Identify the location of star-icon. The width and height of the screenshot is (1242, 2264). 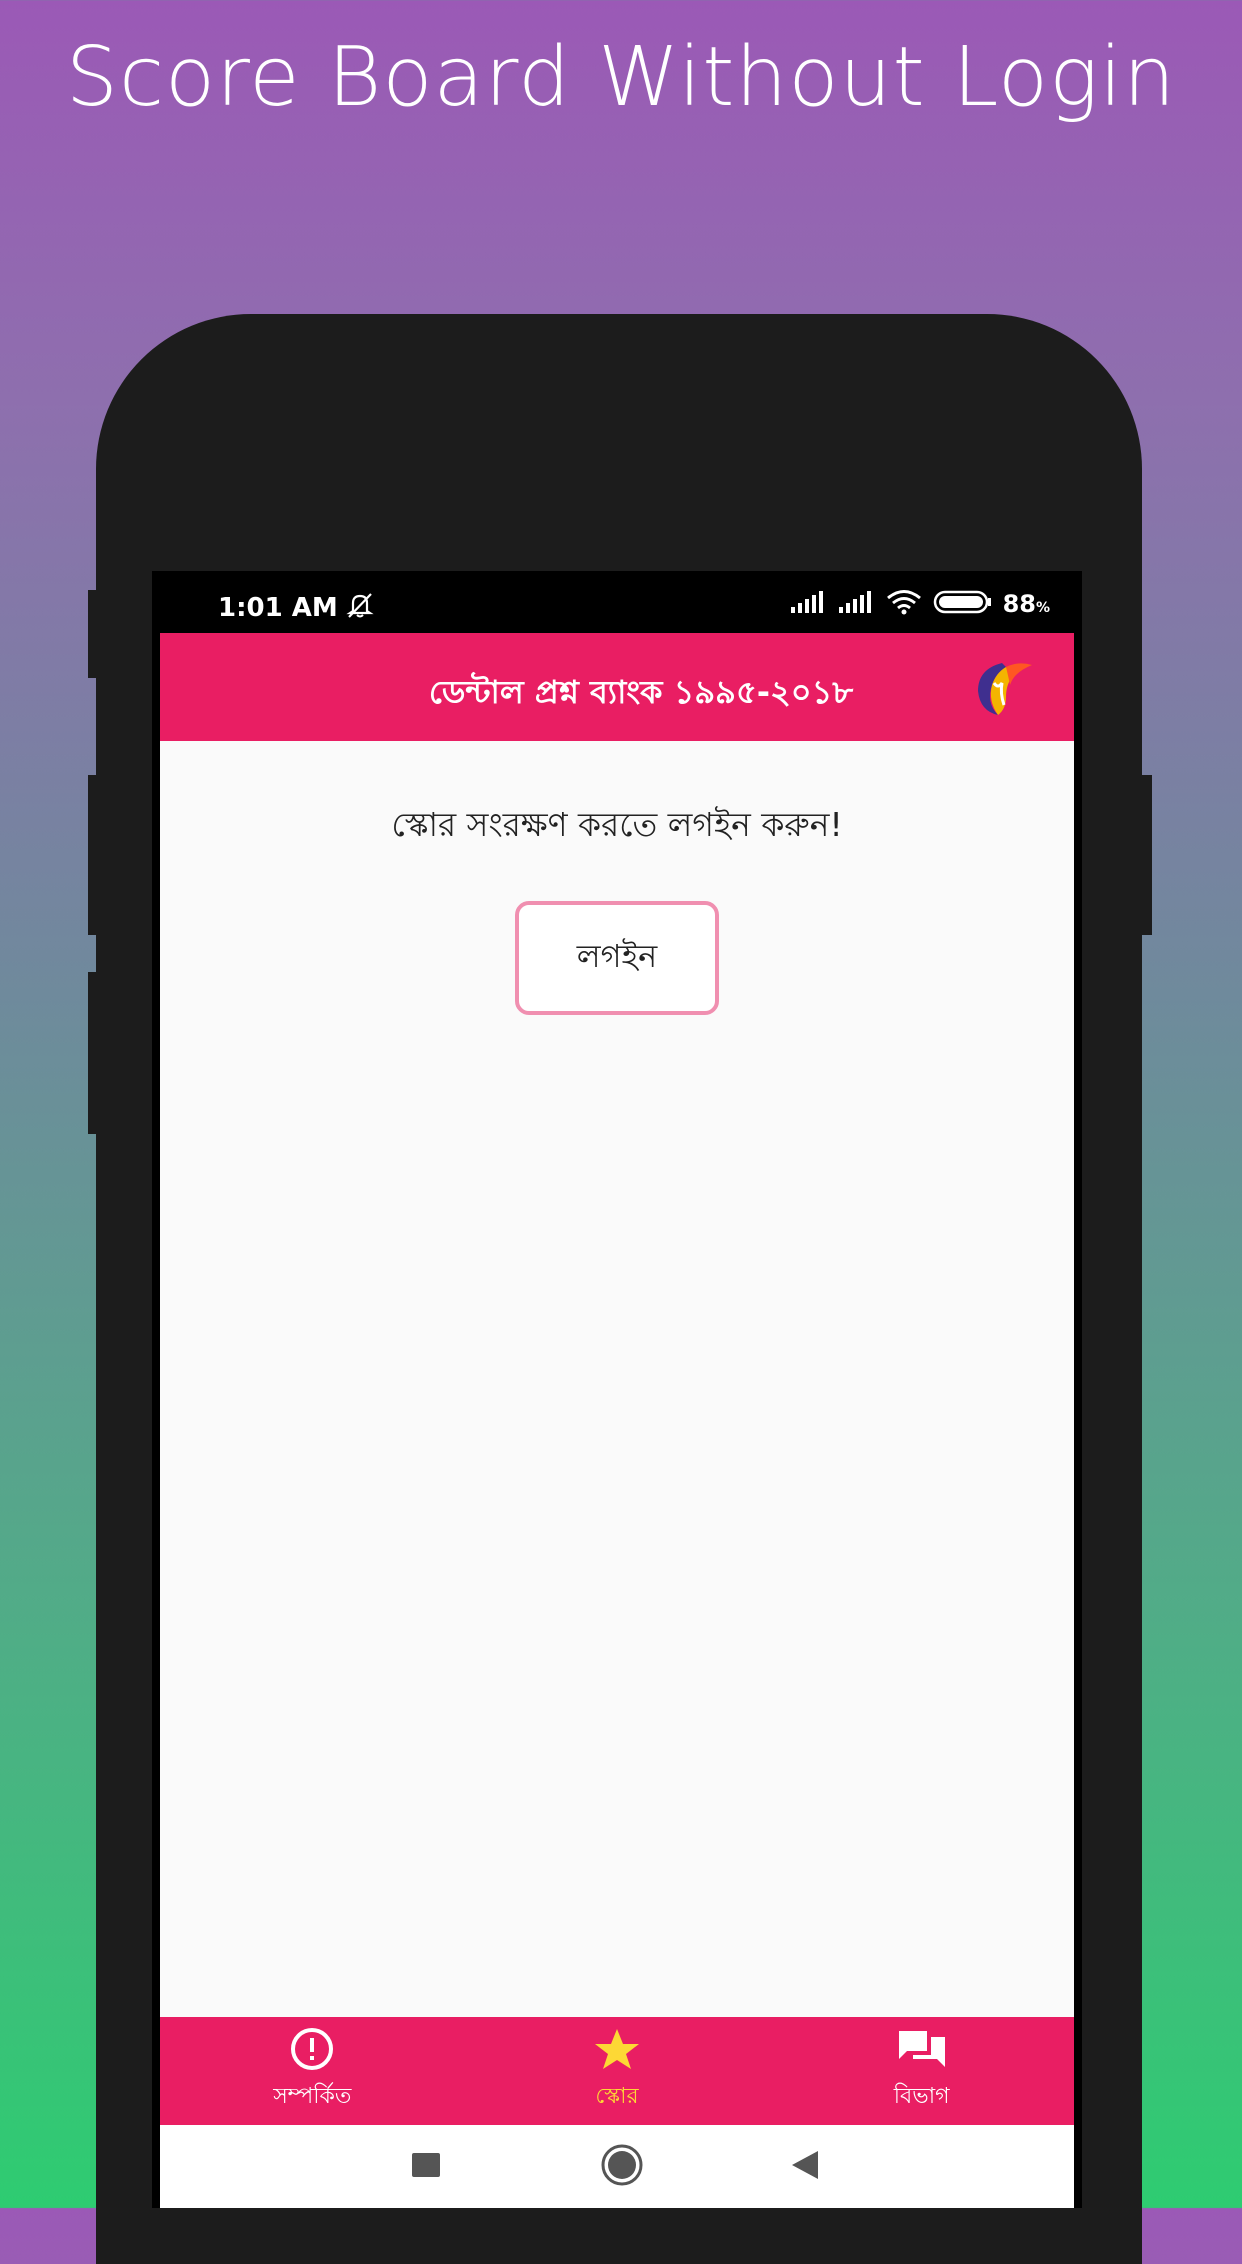
(617, 2051).